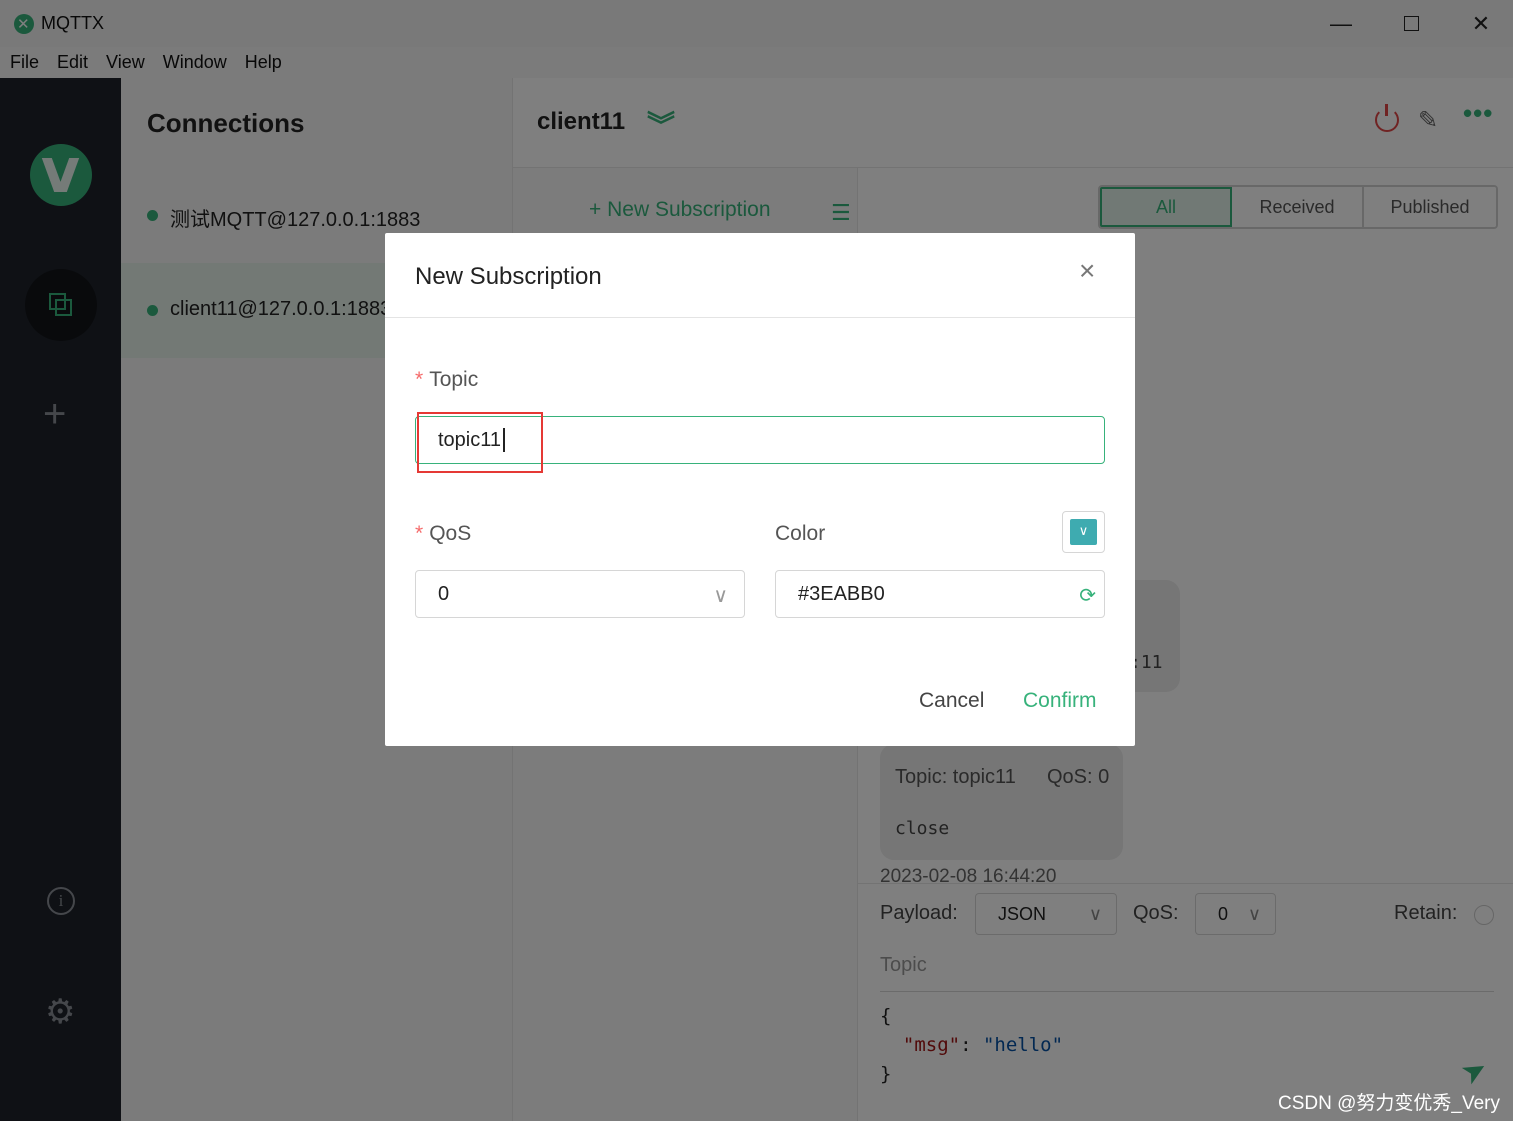 The height and width of the screenshot is (1121, 1513). I want to click on annotation-highlight-box, so click(480, 442).